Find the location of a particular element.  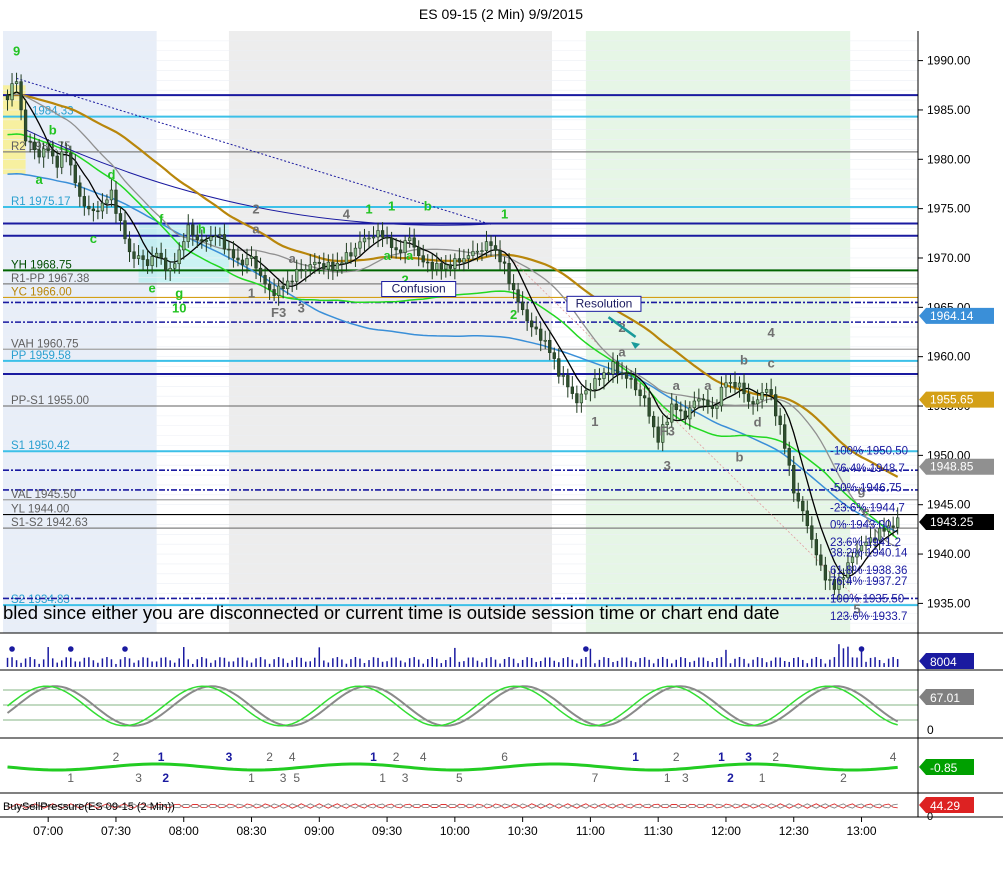

wave-count-label: 4 is located at coordinates (423, 757).